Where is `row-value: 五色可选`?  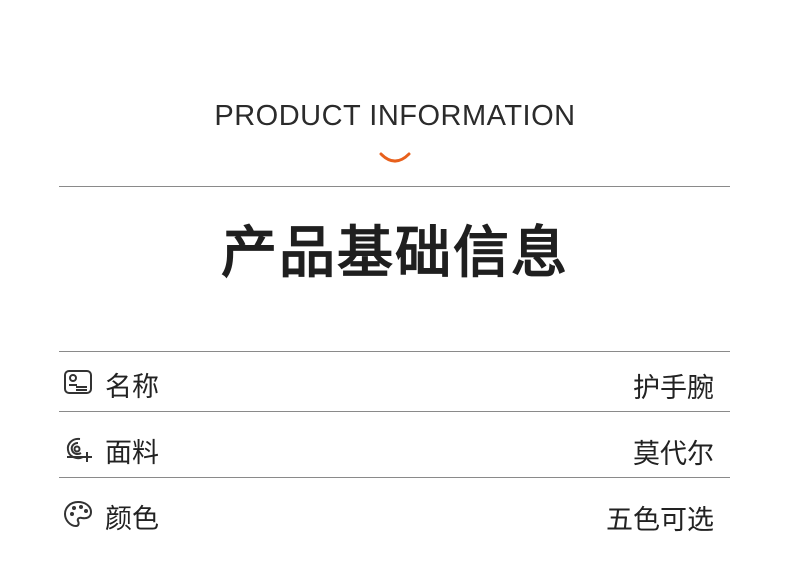 row-value: 五色可选 is located at coordinates (660, 520).